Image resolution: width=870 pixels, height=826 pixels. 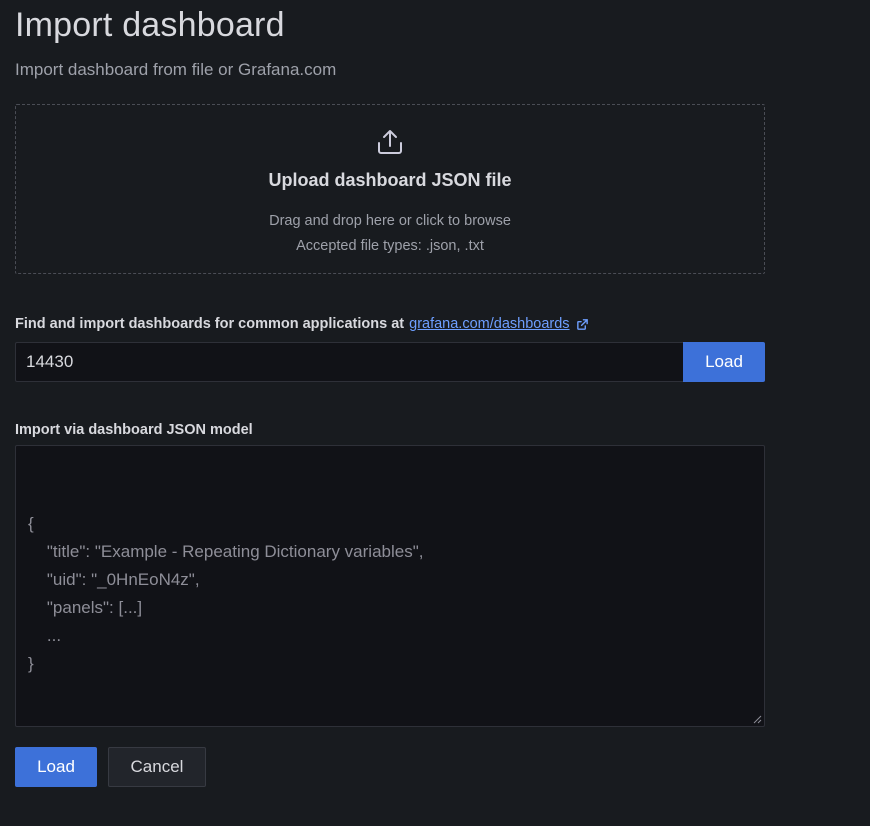 I want to click on load-button: Load, so click(x=56, y=767).